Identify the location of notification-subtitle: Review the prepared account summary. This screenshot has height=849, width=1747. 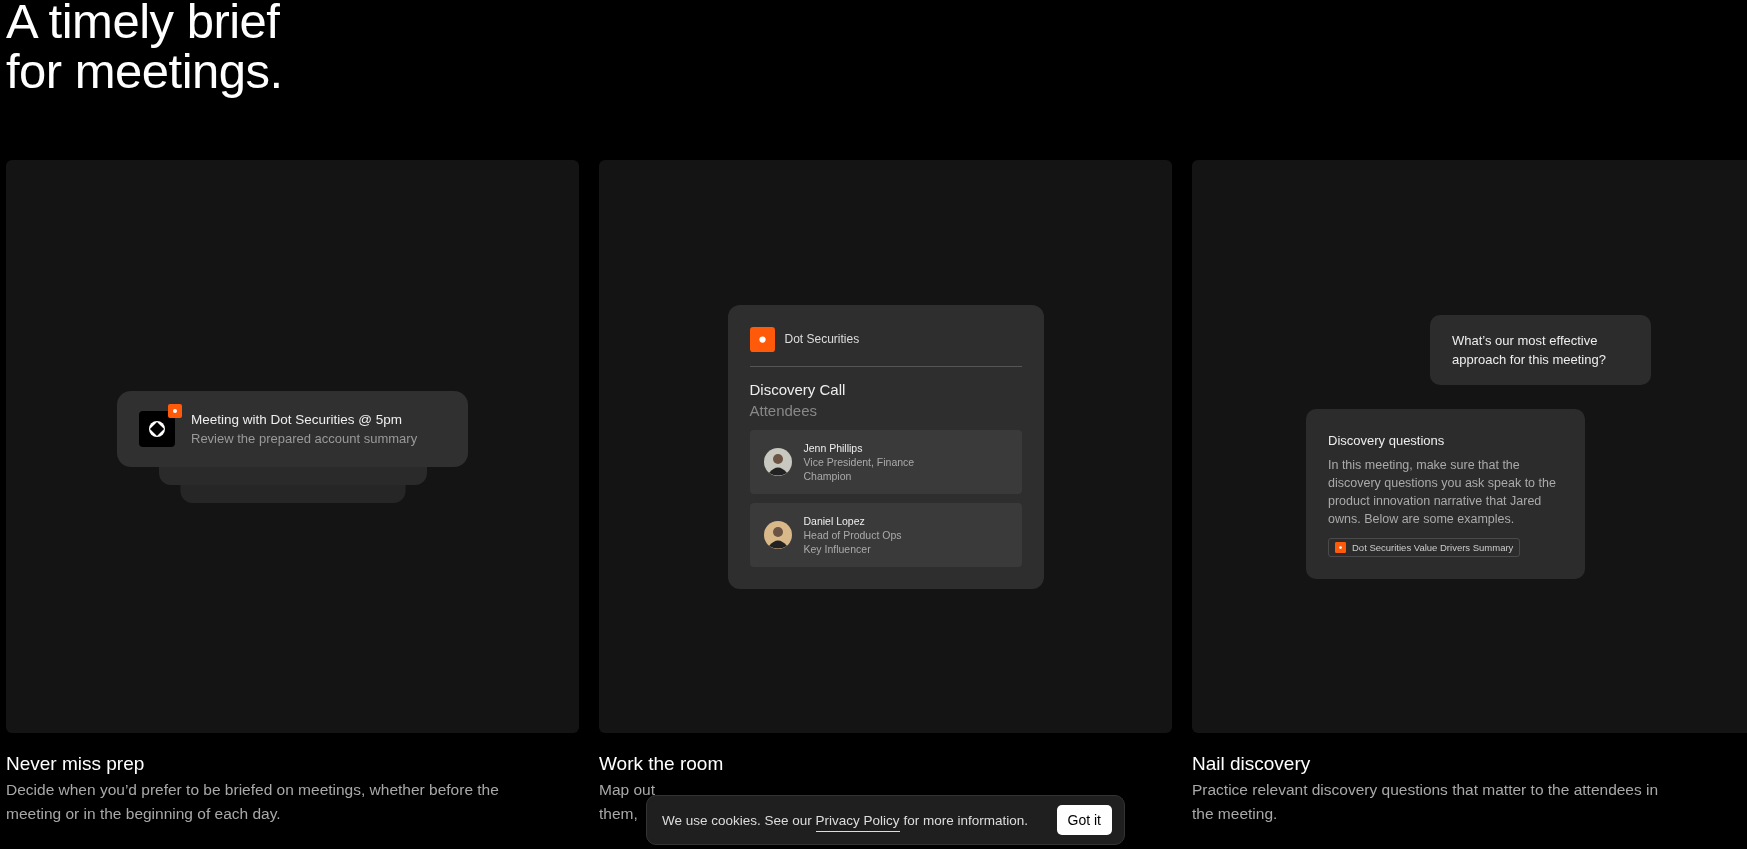
(304, 438).